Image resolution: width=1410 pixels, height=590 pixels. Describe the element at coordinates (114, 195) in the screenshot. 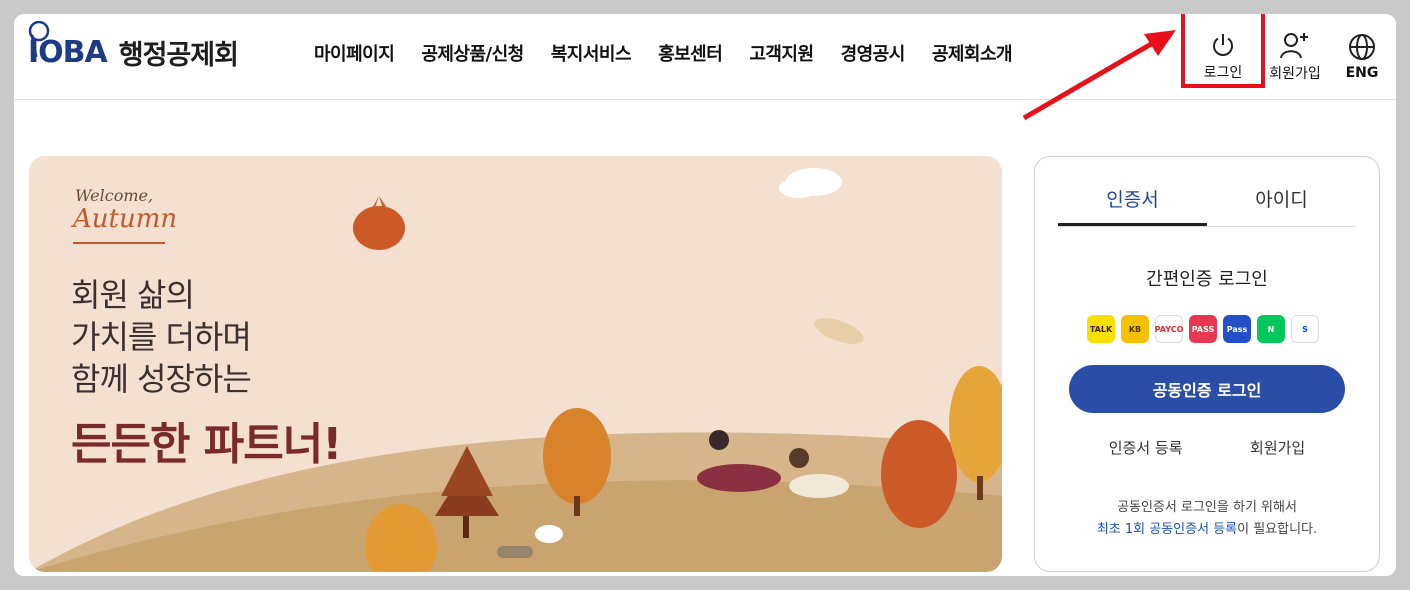

I see `banner-welcome: Welcome,` at that location.